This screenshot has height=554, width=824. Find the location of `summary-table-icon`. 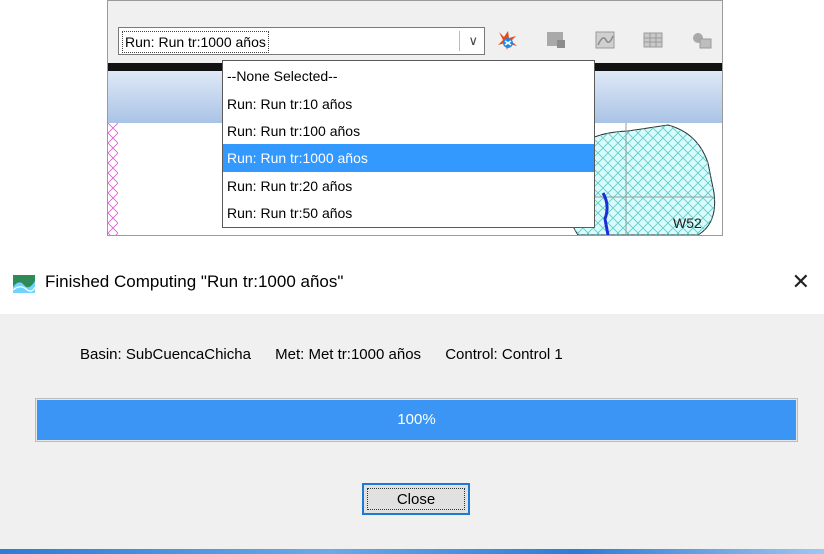

summary-table-icon is located at coordinates (653, 40).